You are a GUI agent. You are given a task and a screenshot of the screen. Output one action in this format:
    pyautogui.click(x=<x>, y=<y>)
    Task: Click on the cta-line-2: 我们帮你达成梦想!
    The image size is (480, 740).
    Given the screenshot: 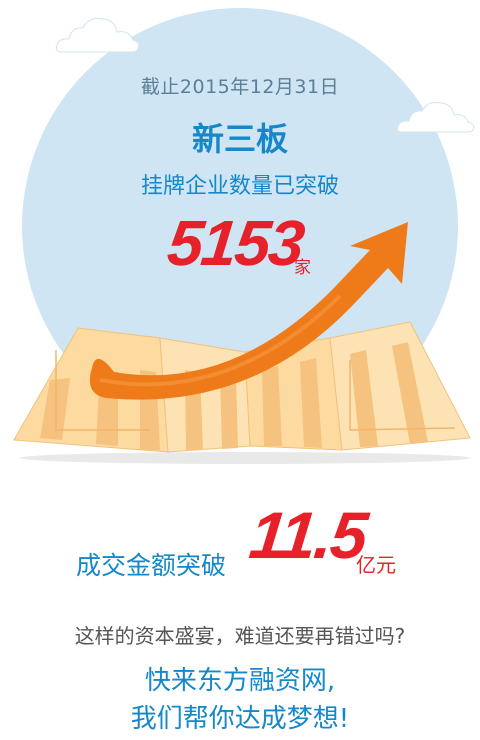 What is the action you would take?
    pyautogui.click(x=240, y=719)
    